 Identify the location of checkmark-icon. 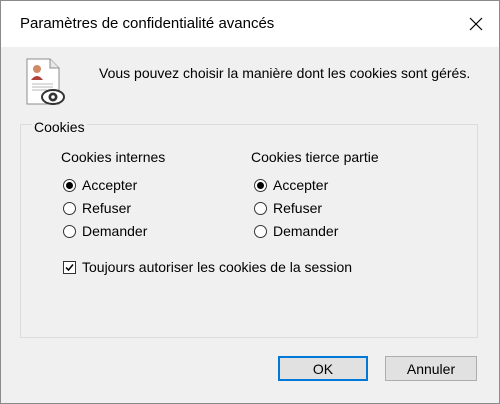
(69, 267).